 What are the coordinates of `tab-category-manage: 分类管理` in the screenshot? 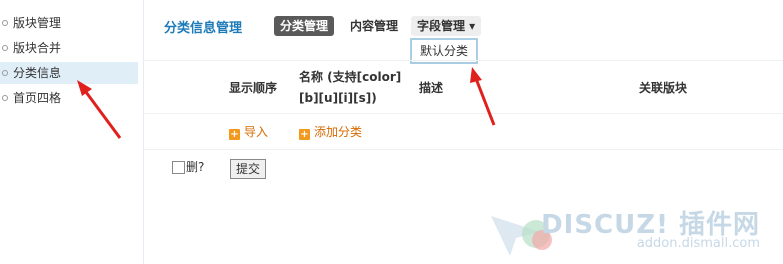 It's located at (304, 26).